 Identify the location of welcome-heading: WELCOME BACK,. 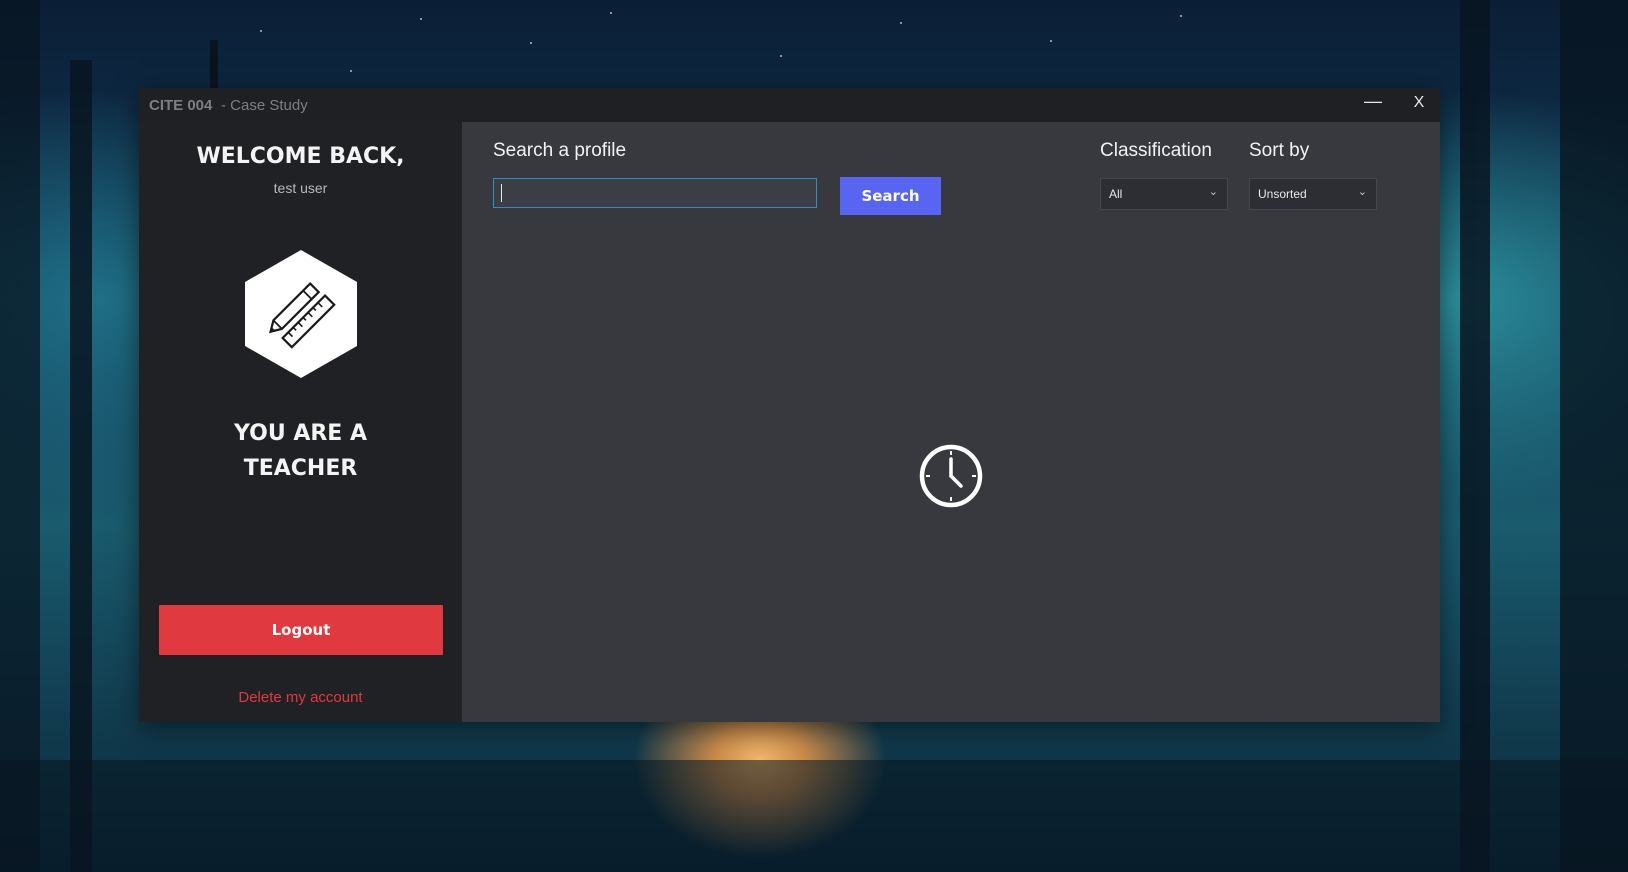
(300, 156).